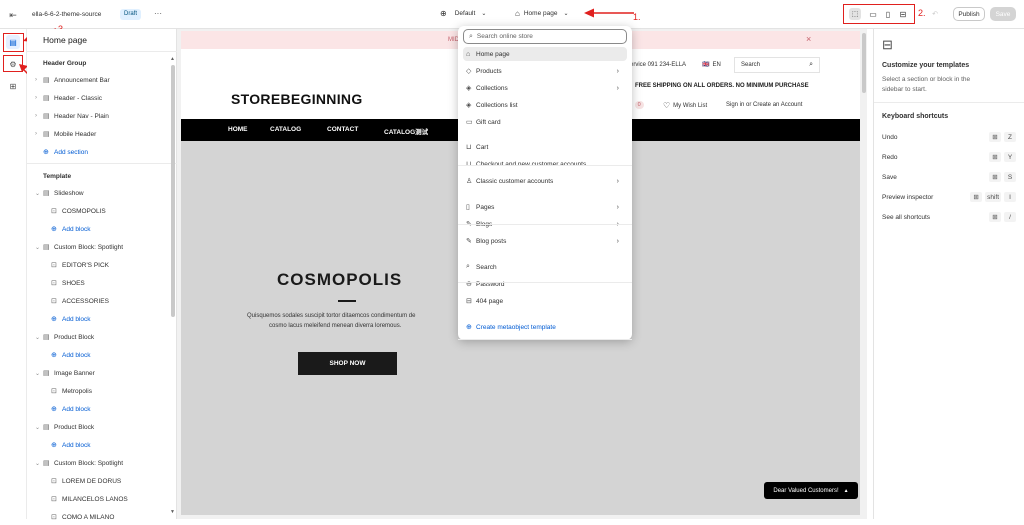  Describe the element at coordinates (238, 129) in the screenshot. I see `nav-link: HOME` at that location.